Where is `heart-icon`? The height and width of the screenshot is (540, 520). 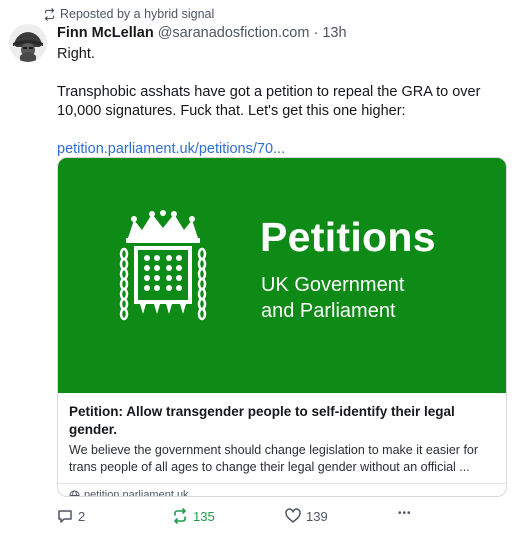
heart-icon is located at coordinates (293, 515).